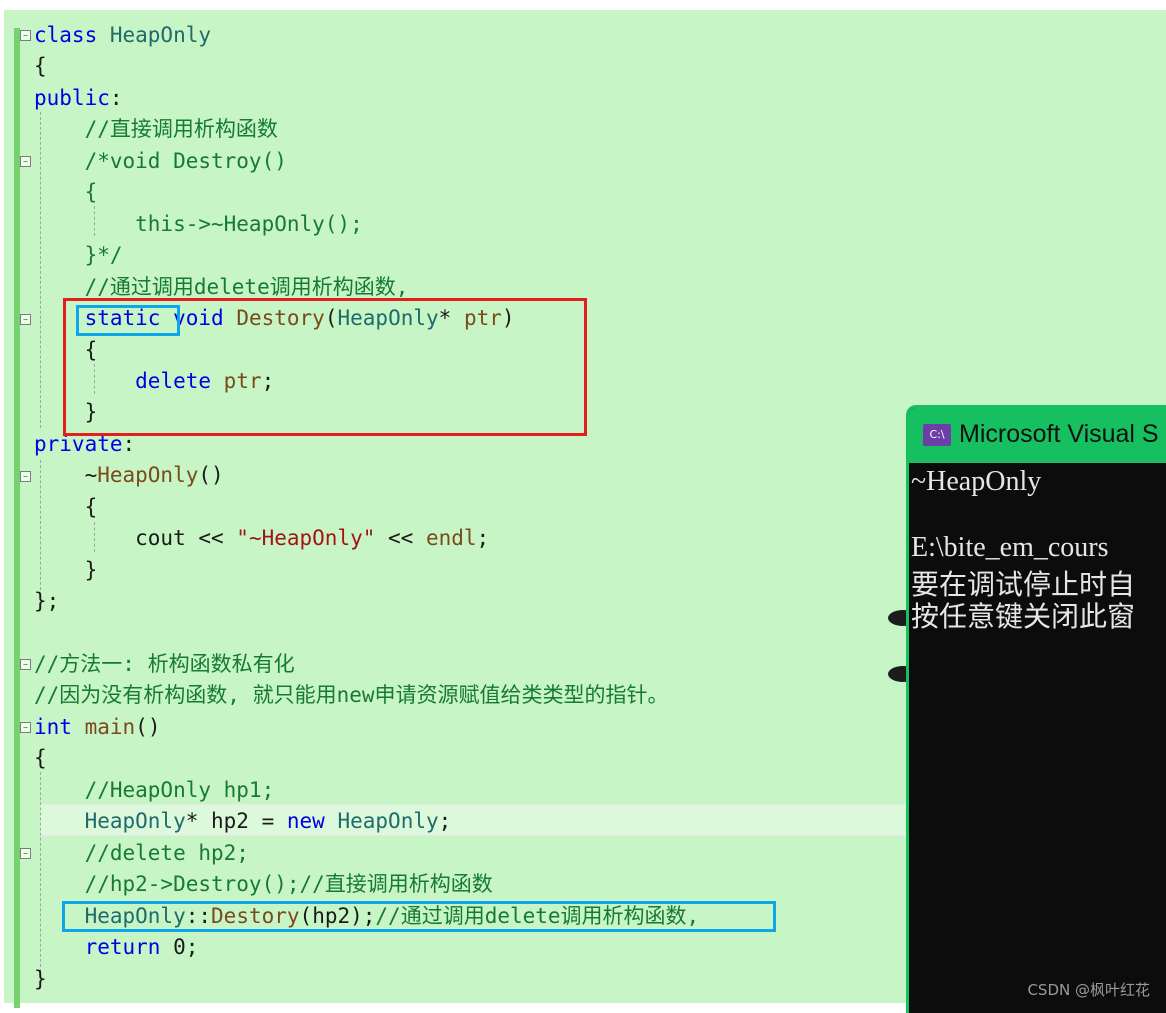 This screenshot has width=1166, height=1013. I want to click on code-line: HeapOnly* hp2 = new HeapOnly;, so click(243, 821).